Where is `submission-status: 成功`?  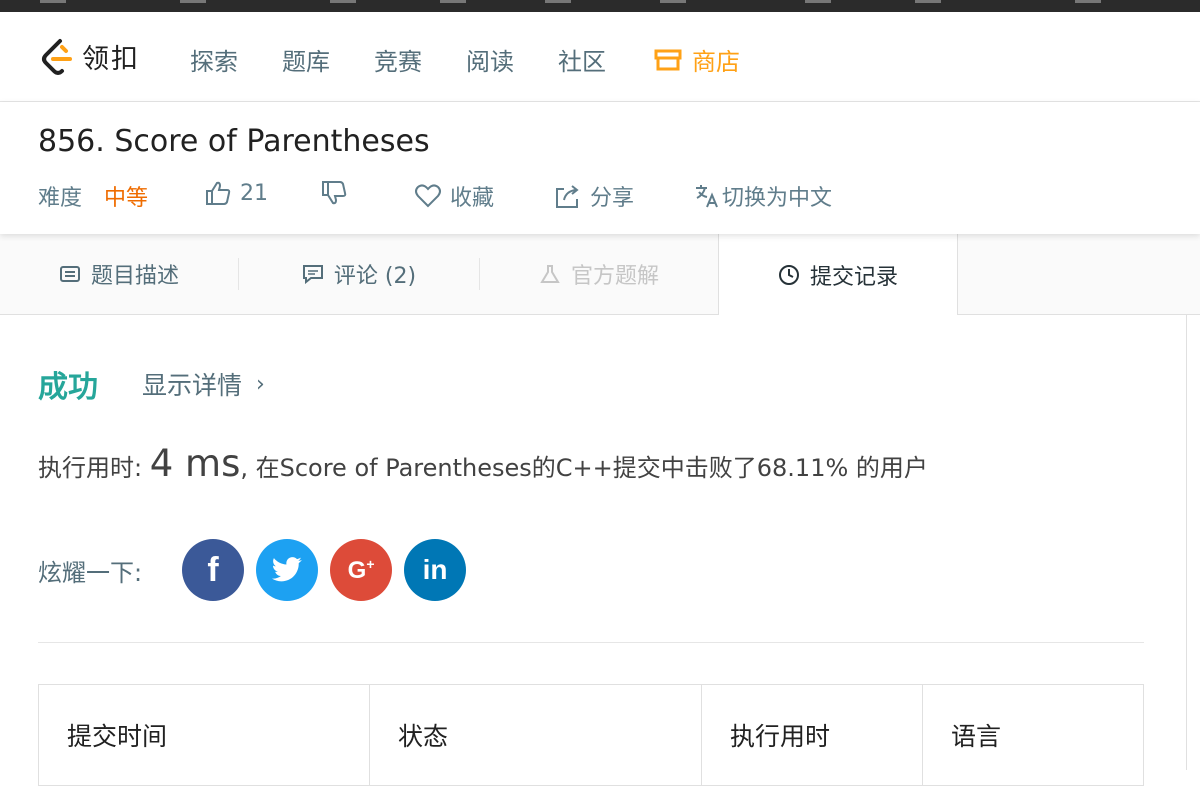 submission-status: 成功 is located at coordinates (68, 387).